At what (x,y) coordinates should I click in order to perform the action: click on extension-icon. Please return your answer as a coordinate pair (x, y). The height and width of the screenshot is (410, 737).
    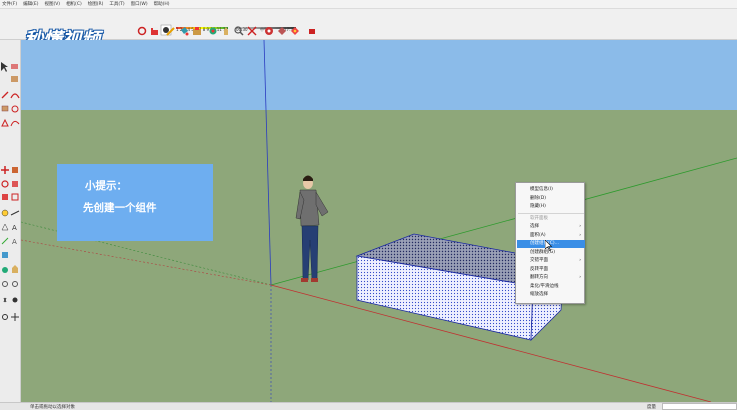
    Looking at the image, I should click on (312, 31).